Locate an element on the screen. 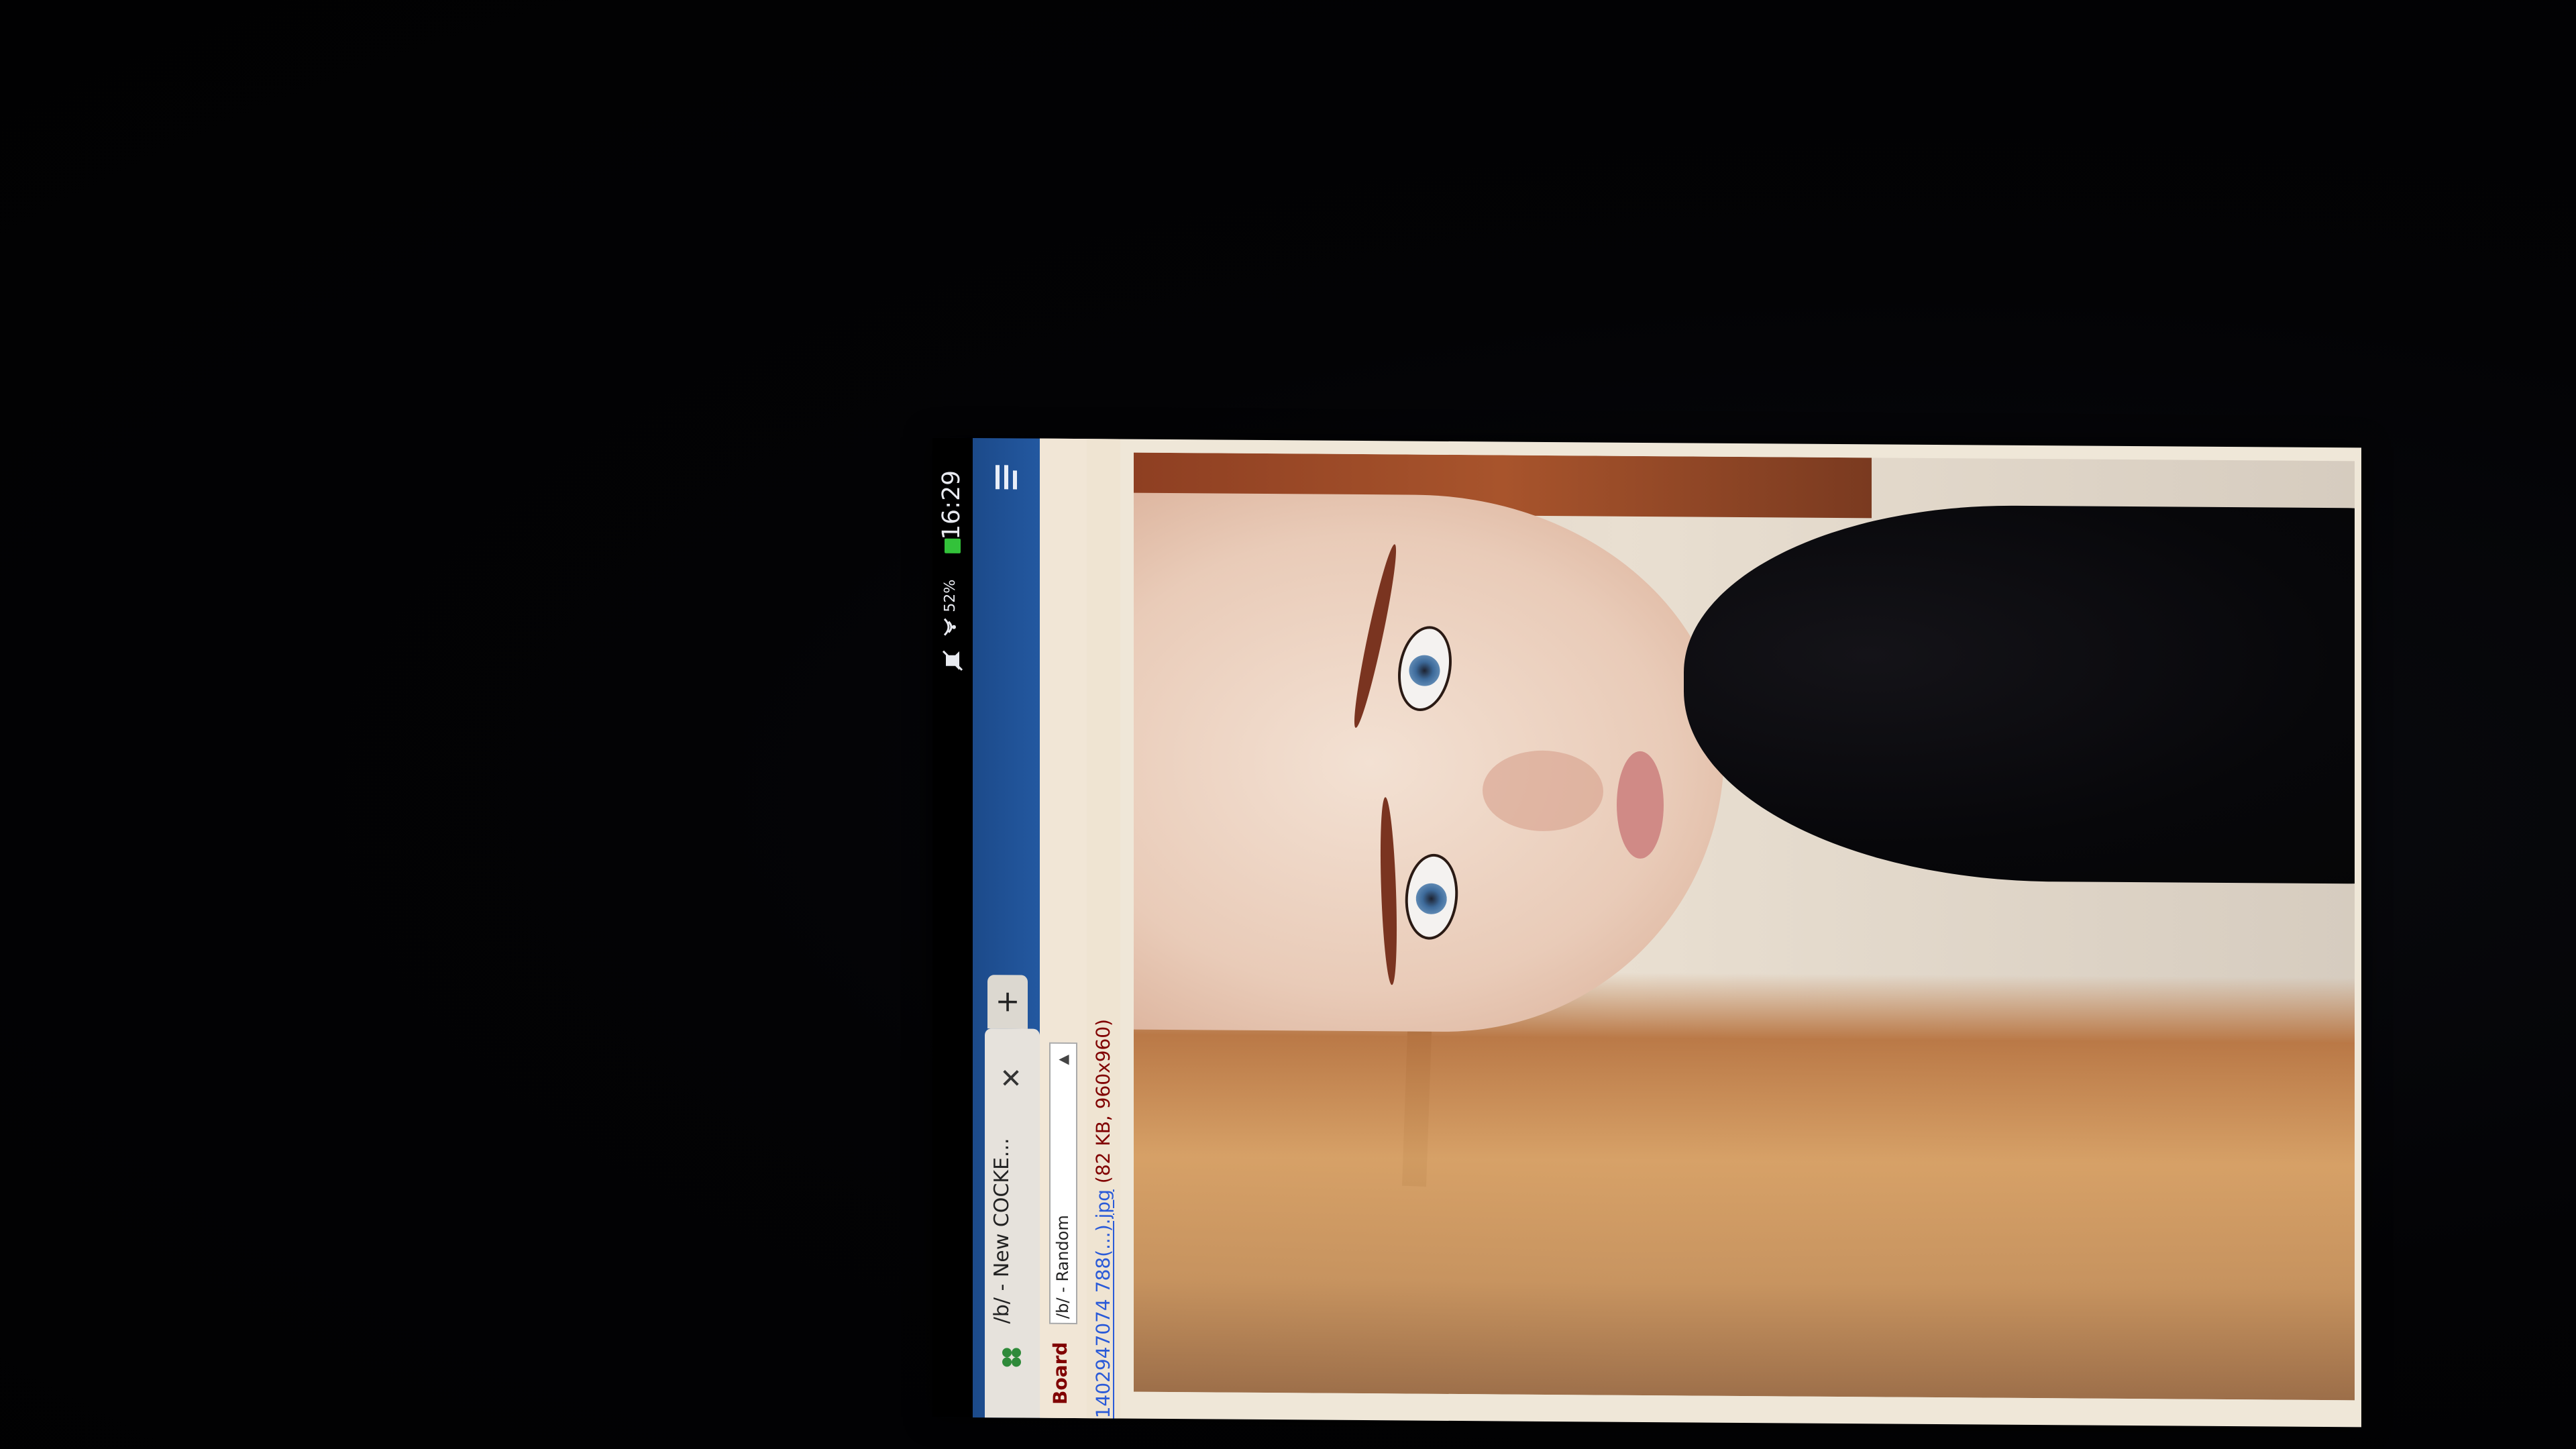 The height and width of the screenshot is (1449, 2576). menu-icon is located at coordinates (1006, 477).